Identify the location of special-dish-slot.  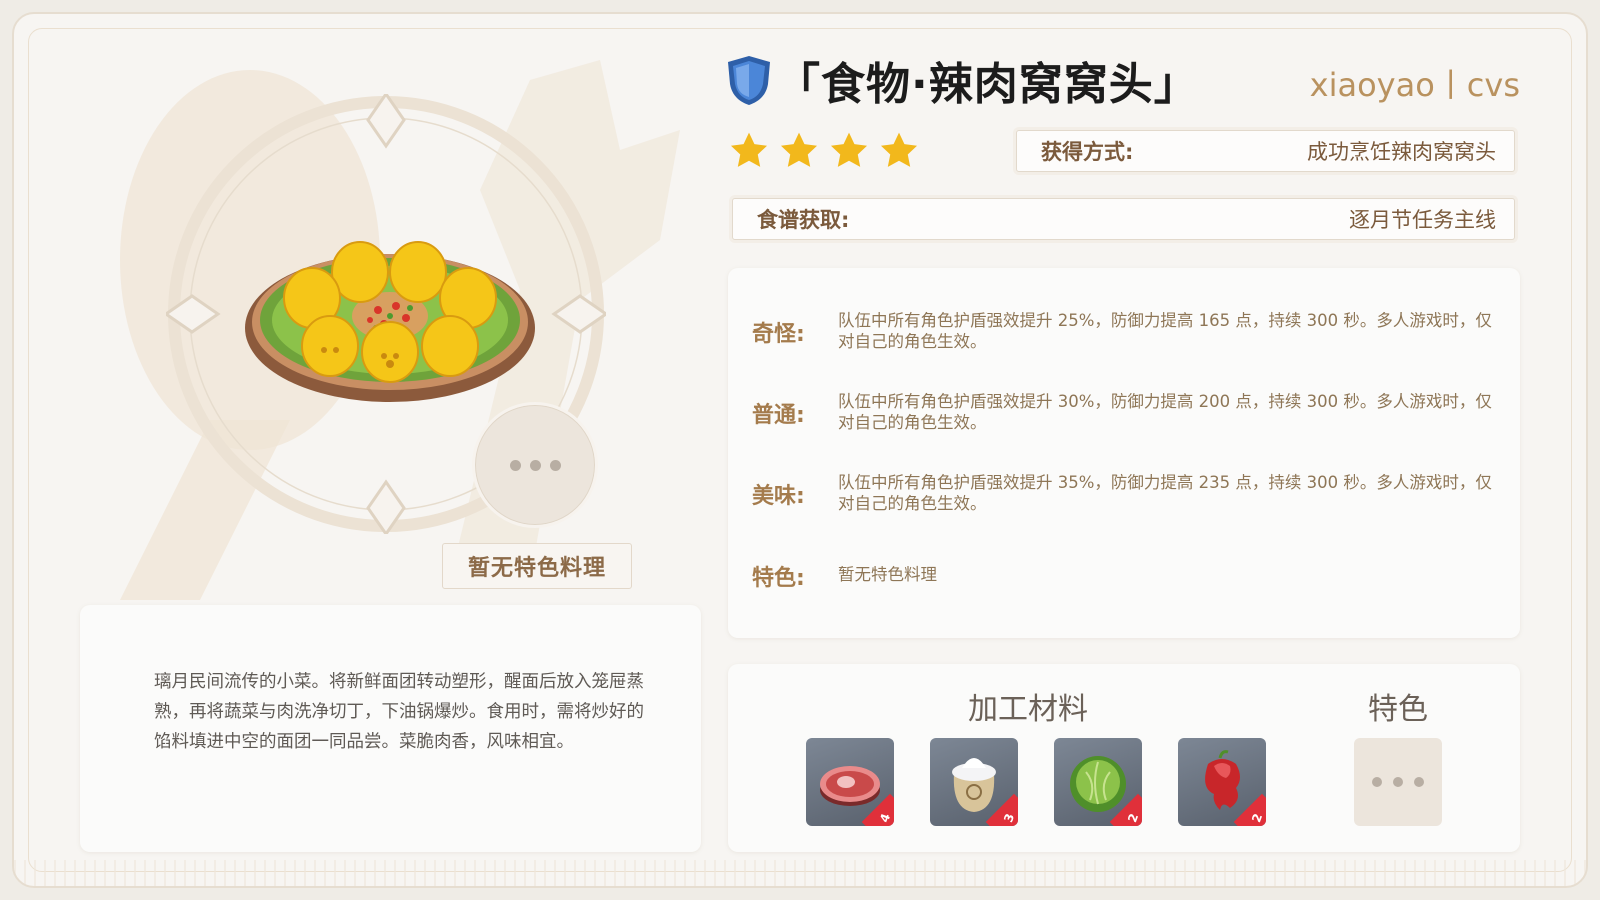
(535, 465).